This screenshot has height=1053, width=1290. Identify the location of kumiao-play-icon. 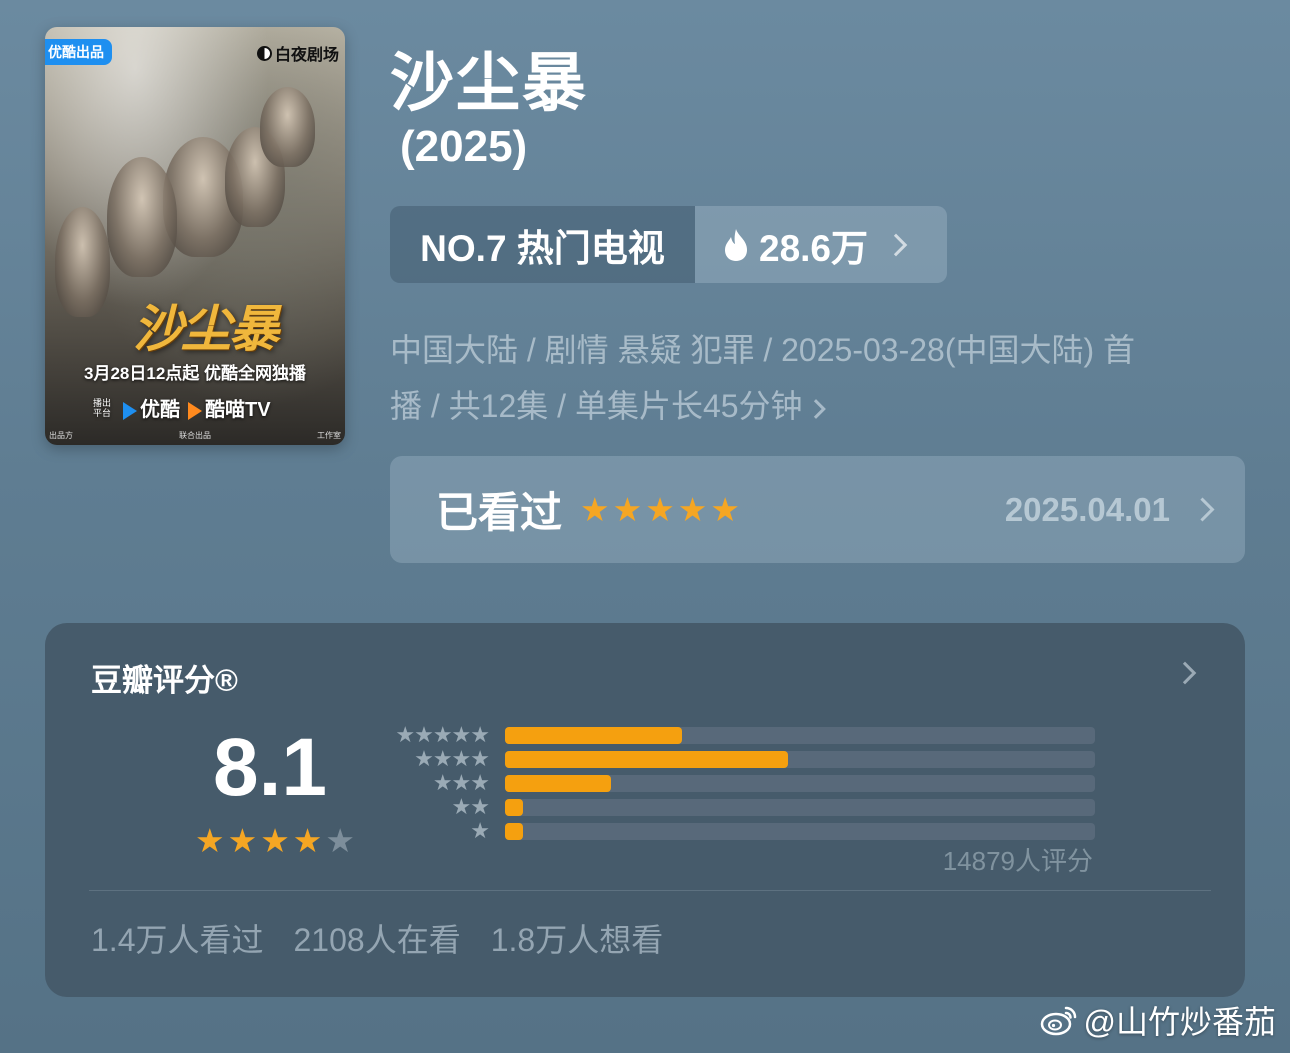
(195, 410).